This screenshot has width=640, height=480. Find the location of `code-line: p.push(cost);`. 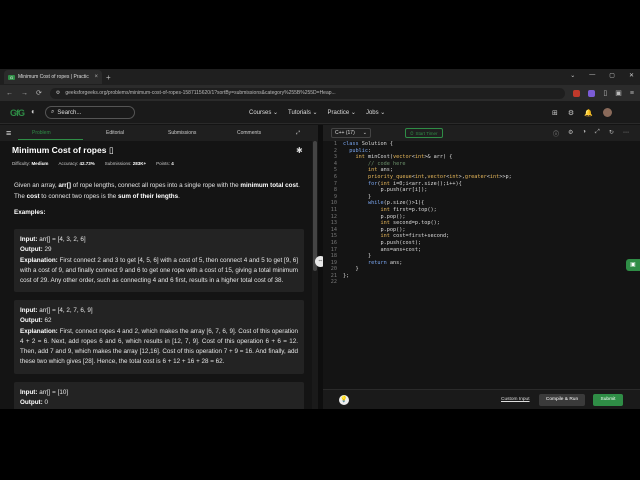

code-line: p.push(cost); is located at coordinates (427, 243).